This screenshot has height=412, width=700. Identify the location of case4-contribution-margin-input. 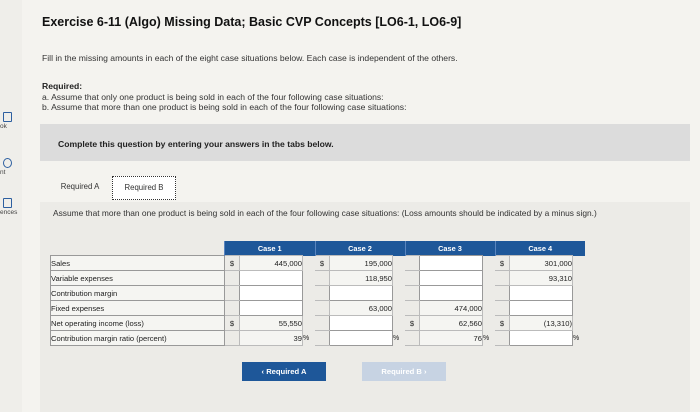
(541, 293).